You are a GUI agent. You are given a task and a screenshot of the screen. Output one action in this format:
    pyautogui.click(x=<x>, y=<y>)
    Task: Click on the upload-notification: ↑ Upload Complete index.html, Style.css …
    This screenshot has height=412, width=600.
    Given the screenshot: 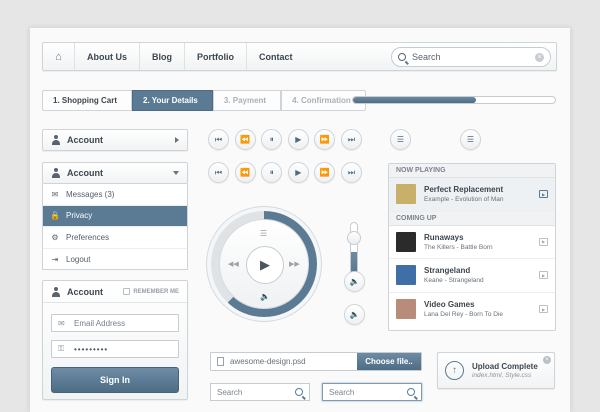 What is the action you would take?
    pyautogui.click(x=496, y=370)
    